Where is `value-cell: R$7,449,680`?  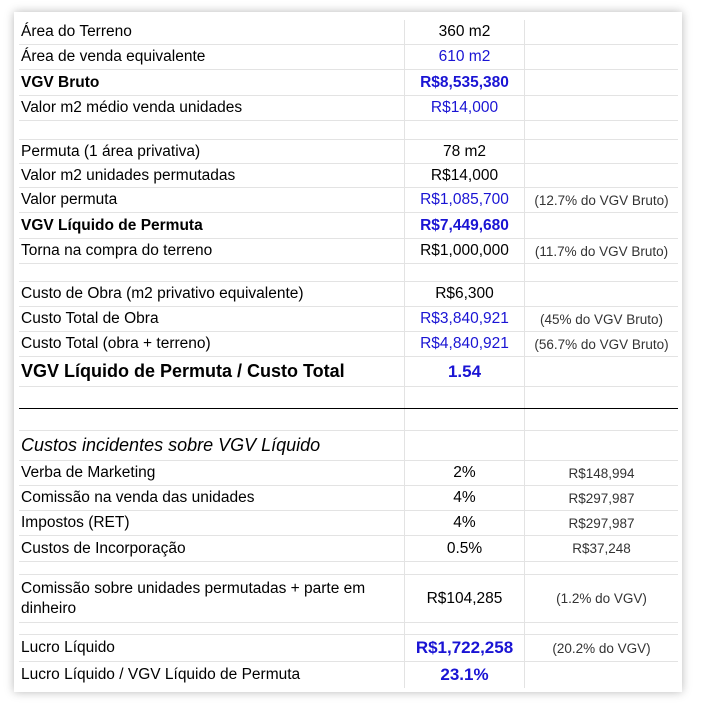
value-cell: R$7,449,680 is located at coordinates (464, 225).